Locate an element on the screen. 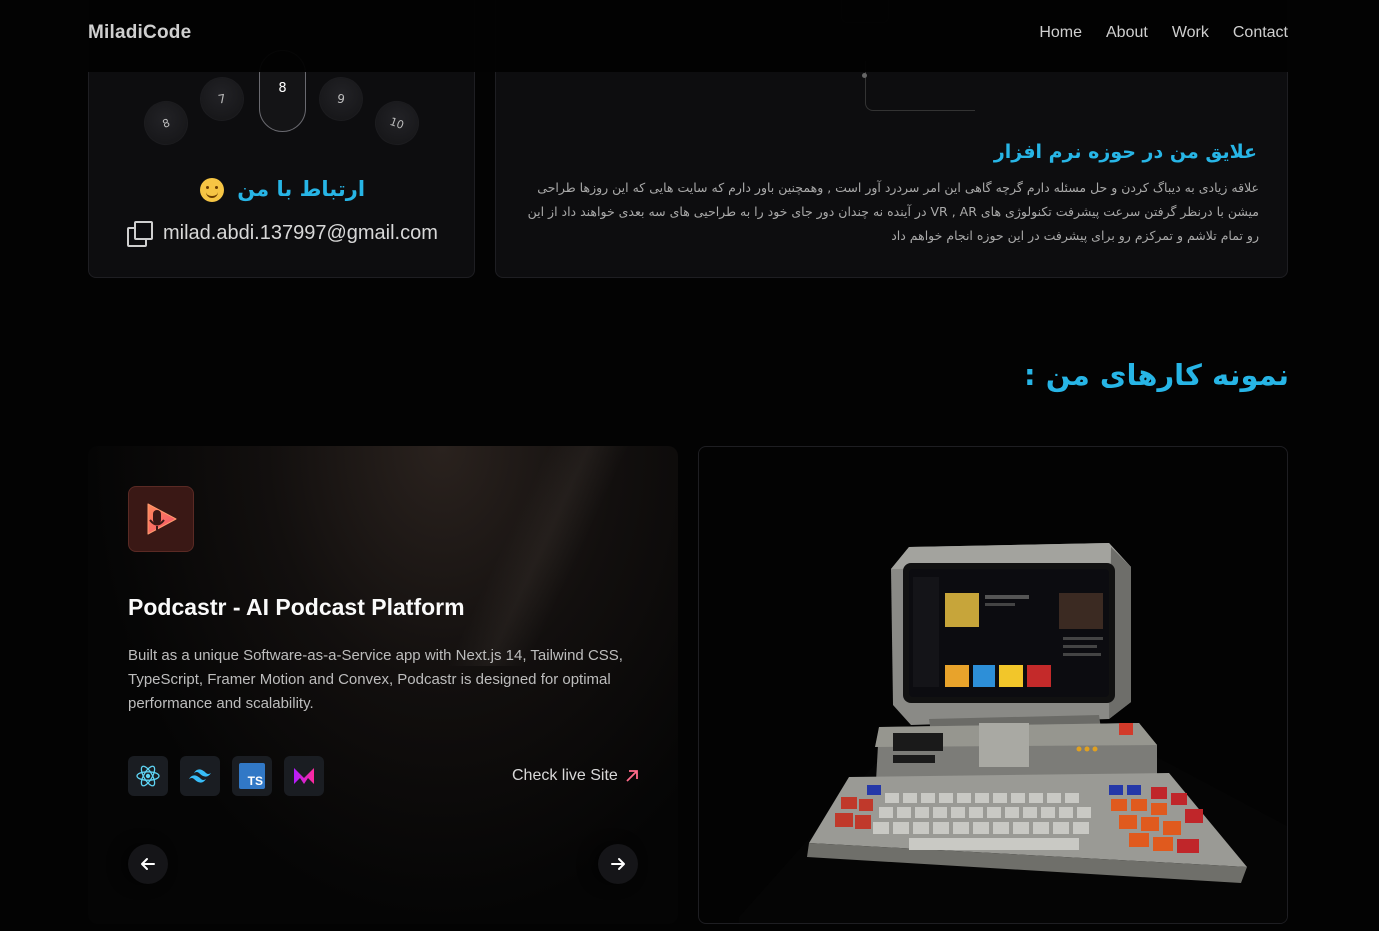  dial-label: 10 is located at coordinates (397, 123).